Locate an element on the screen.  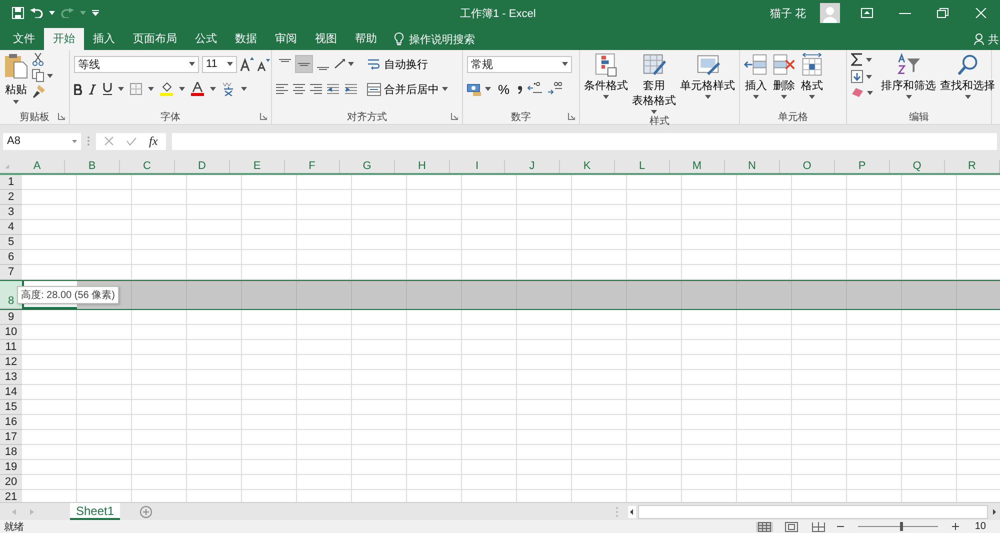
column-header: J is located at coordinates (532, 166).